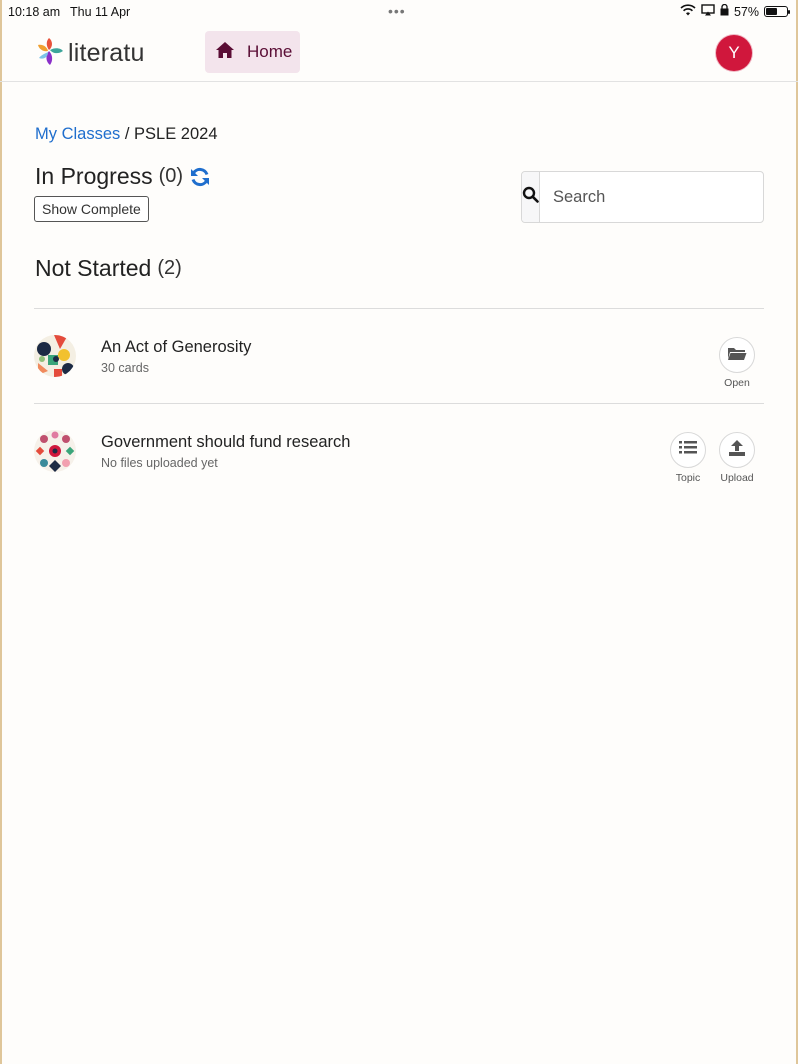 Image resolution: width=798 pixels, height=1064 pixels. I want to click on folder-open-icon, so click(737, 355).